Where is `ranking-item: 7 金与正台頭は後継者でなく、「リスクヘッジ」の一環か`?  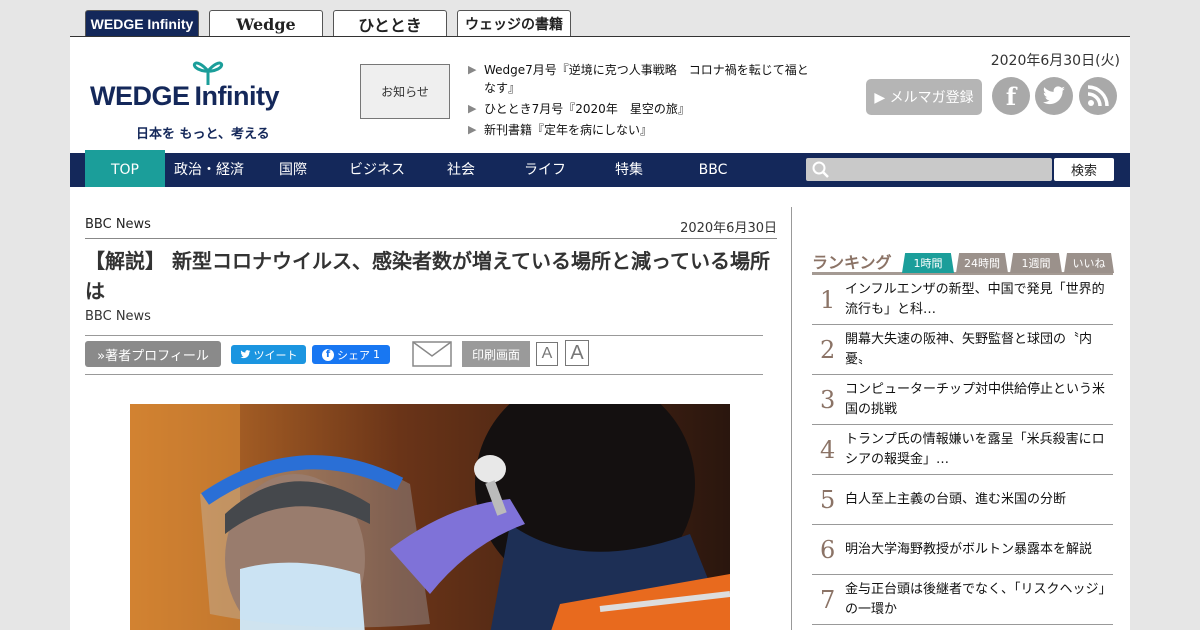 ranking-item: 7 金与正台頭は後継者でなく、「リスクヘッジ」の一環か is located at coordinates (962, 600).